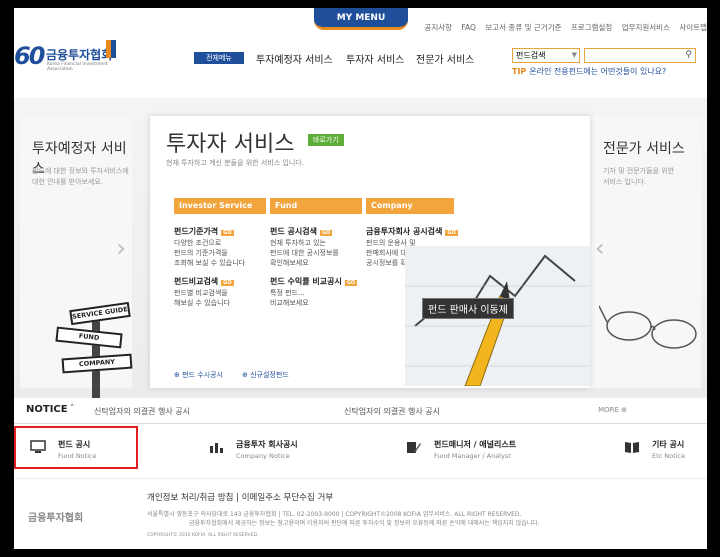 The image size is (720, 557). Describe the element at coordinates (267, 444) in the screenshot. I see `quick-title: 금융투자 회사공시` at that location.